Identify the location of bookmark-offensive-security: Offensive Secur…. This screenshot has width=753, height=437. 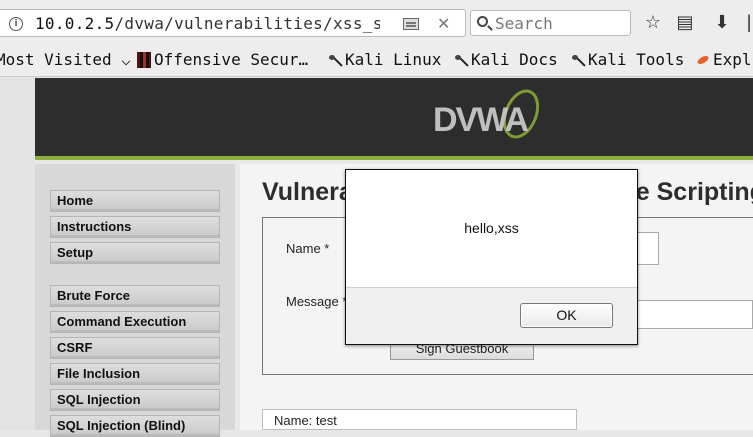
(222, 59).